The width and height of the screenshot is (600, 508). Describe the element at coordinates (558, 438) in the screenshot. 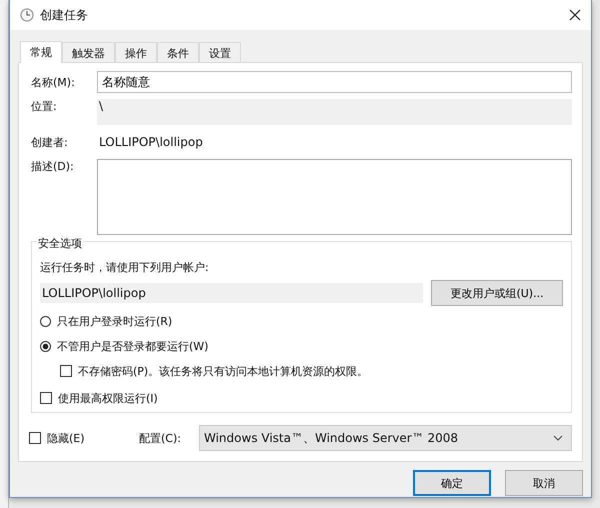

I see `chevron-down-icon` at that location.